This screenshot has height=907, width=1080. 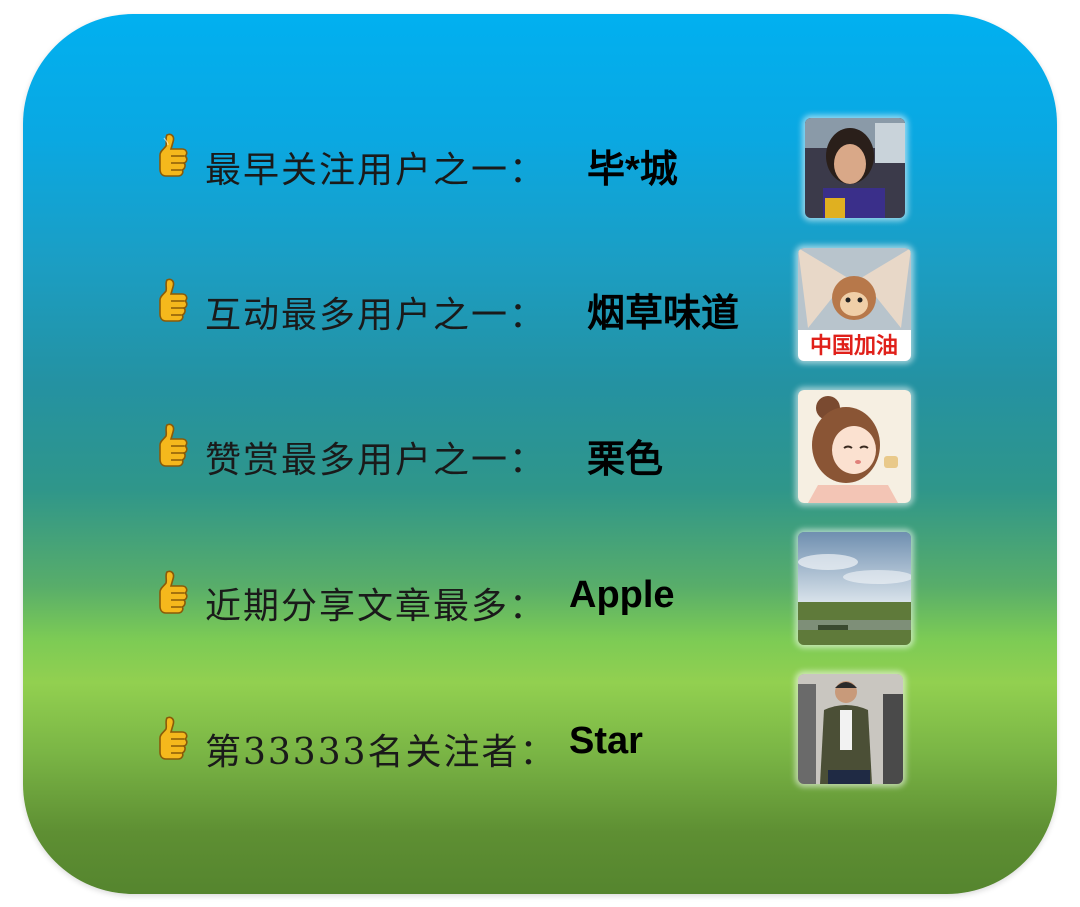 What do you see at coordinates (663, 314) in the screenshot?
I see `row-username: 烟草味道` at bounding box center [663, 314].